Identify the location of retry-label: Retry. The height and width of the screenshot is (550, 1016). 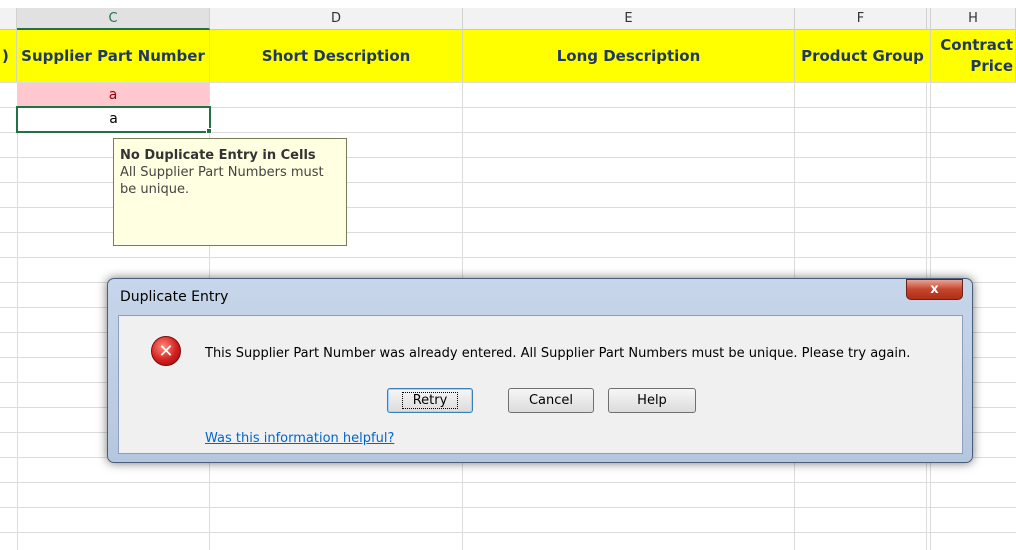
(430, 400).